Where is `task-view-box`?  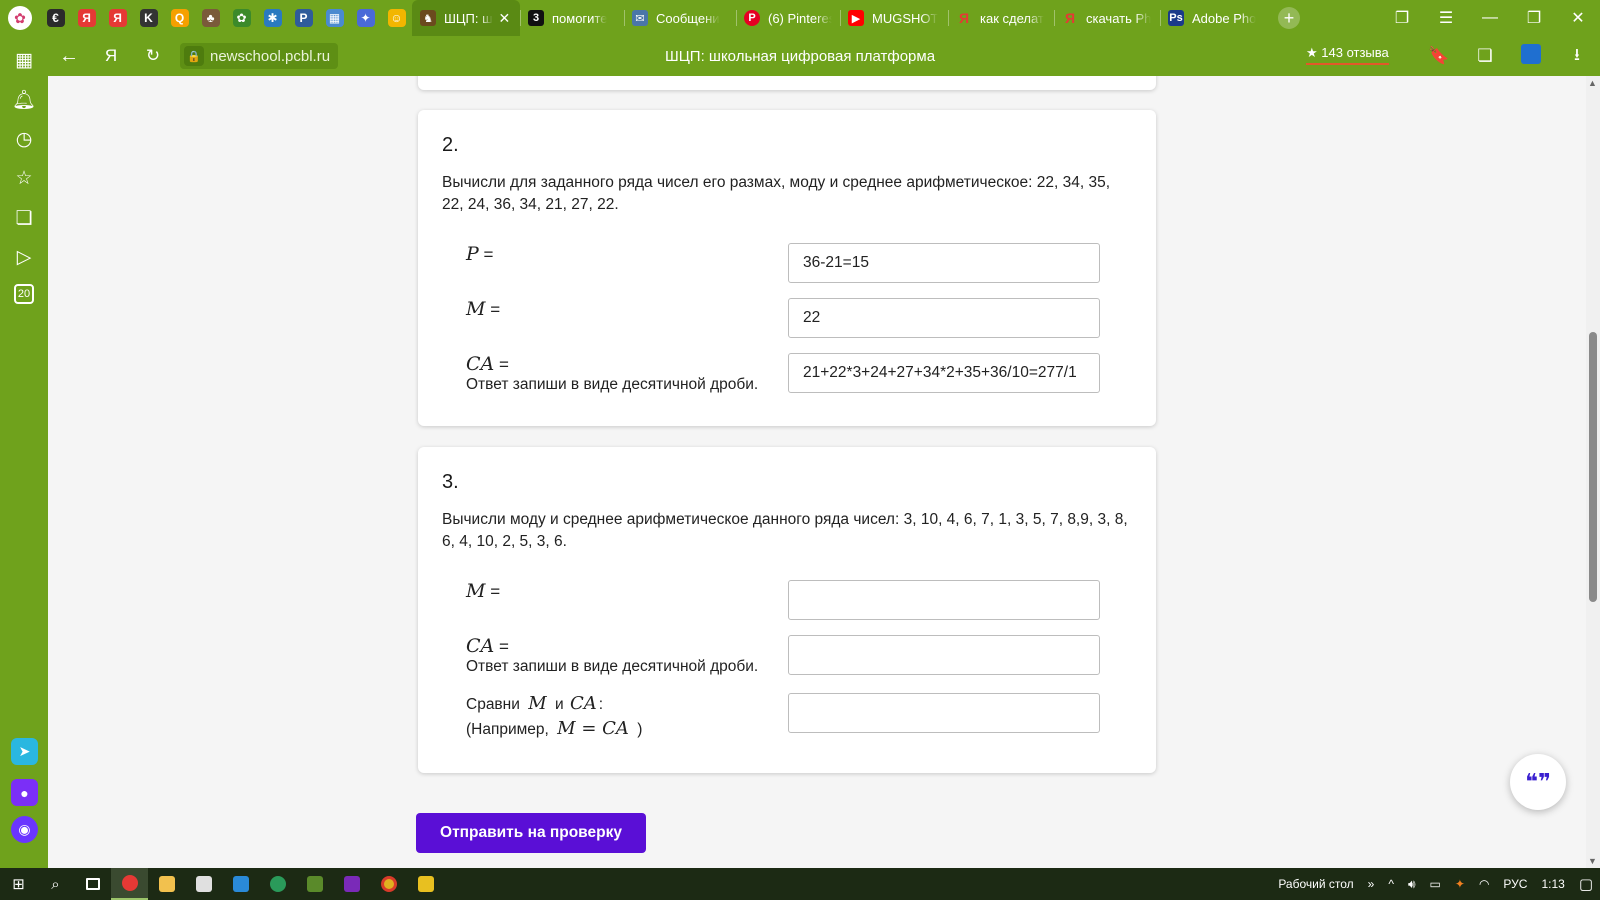
task-view-box is located at coordinates (92, 884).